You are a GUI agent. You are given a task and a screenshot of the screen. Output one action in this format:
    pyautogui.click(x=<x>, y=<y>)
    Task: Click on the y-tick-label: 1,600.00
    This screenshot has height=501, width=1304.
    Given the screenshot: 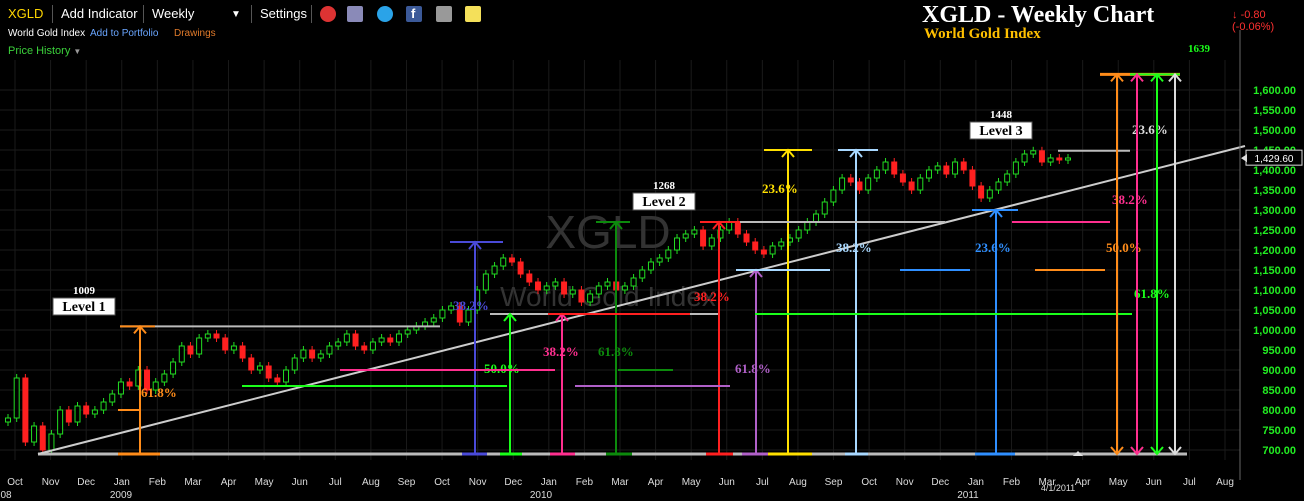 What is the action you would take?
    pyautogui.click(x=1274, y=91)
    